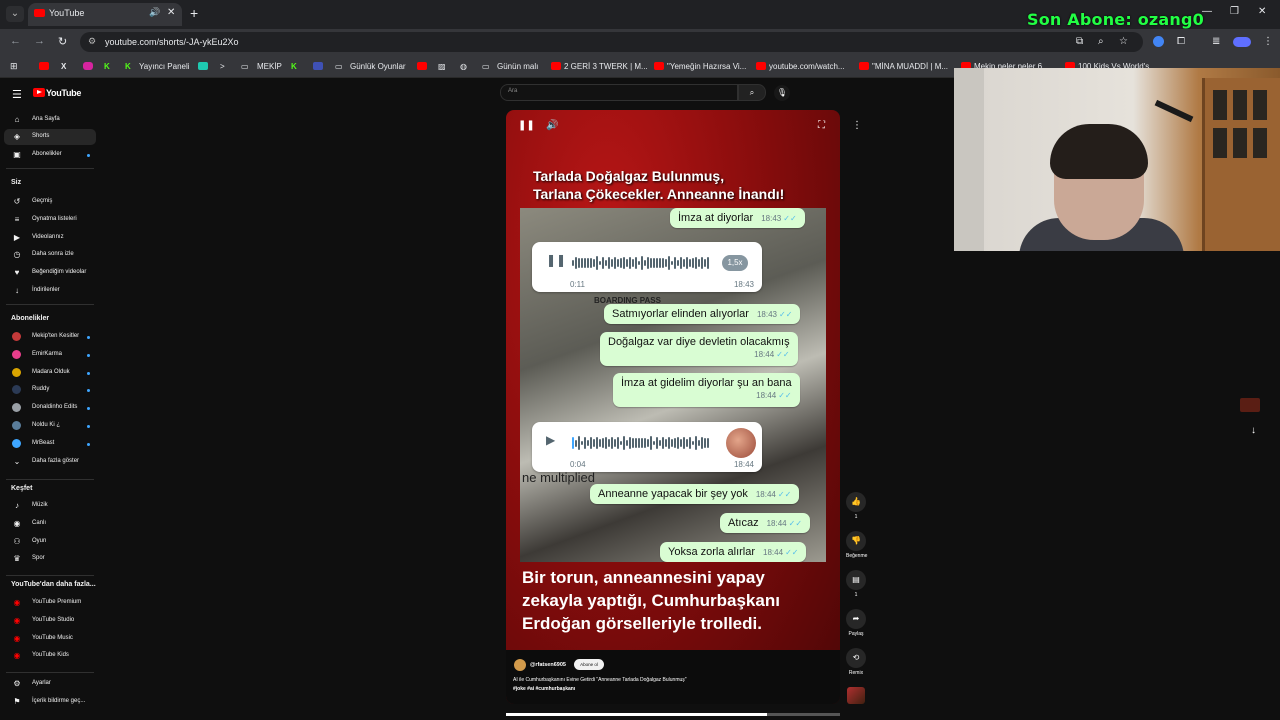  What do you see at coordinates (50, 542) in the screenshot?
I see `sidebar-item-gaming: ⚇ Oyun` at bounding box center [50, 542].